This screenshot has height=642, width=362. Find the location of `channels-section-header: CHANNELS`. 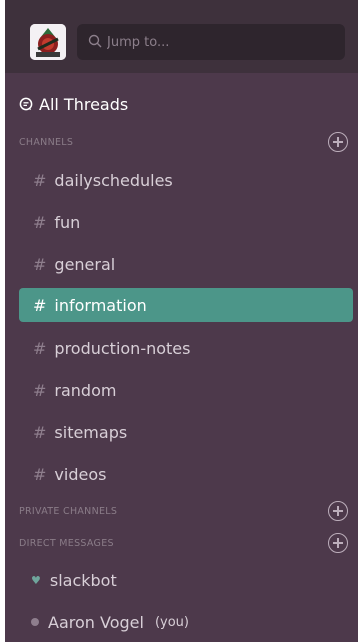

channels-section-header: CHANNELS is located at coordinates (183, 142).